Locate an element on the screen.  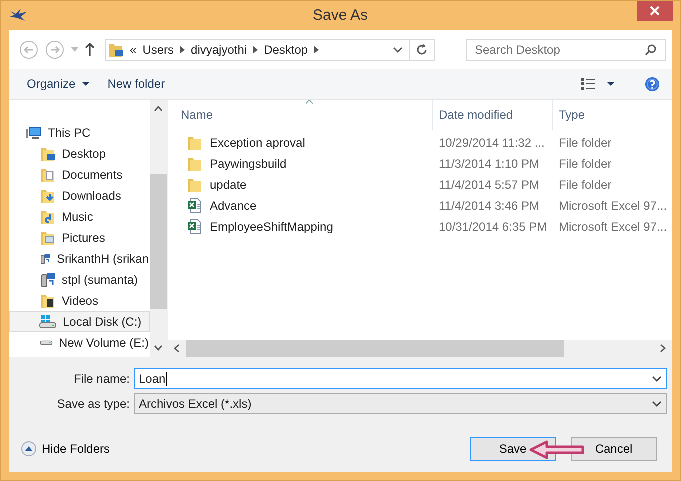
search-icon is located at coordinates (651, 50).